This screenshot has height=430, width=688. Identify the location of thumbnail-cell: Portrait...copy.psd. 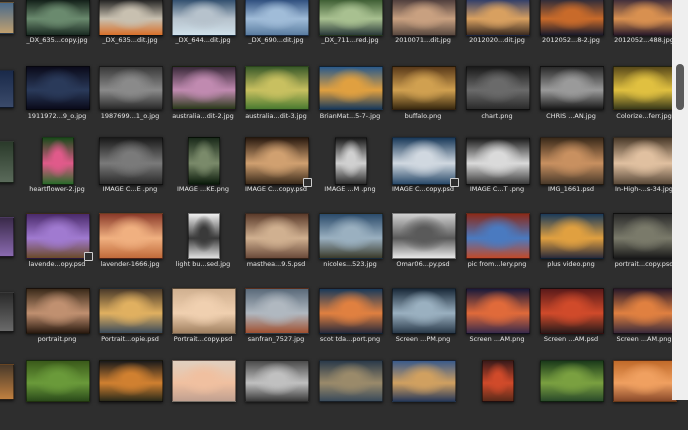
(203, 319).